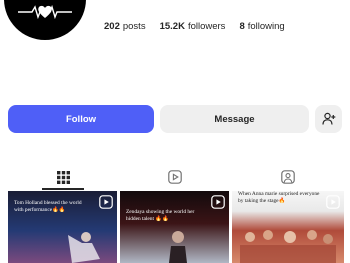 The height and width of the screenshot is (263, 350). I want to click on followers-label: followers, so click(206, 26).